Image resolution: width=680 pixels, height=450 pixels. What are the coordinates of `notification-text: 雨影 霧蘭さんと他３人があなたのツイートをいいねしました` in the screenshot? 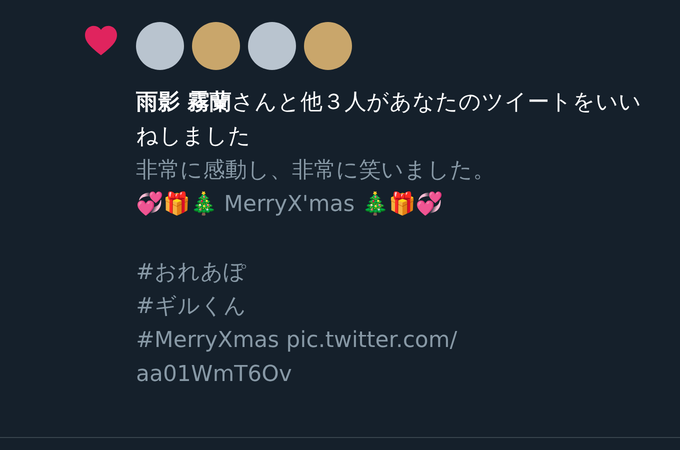 It's located at (389, 120).